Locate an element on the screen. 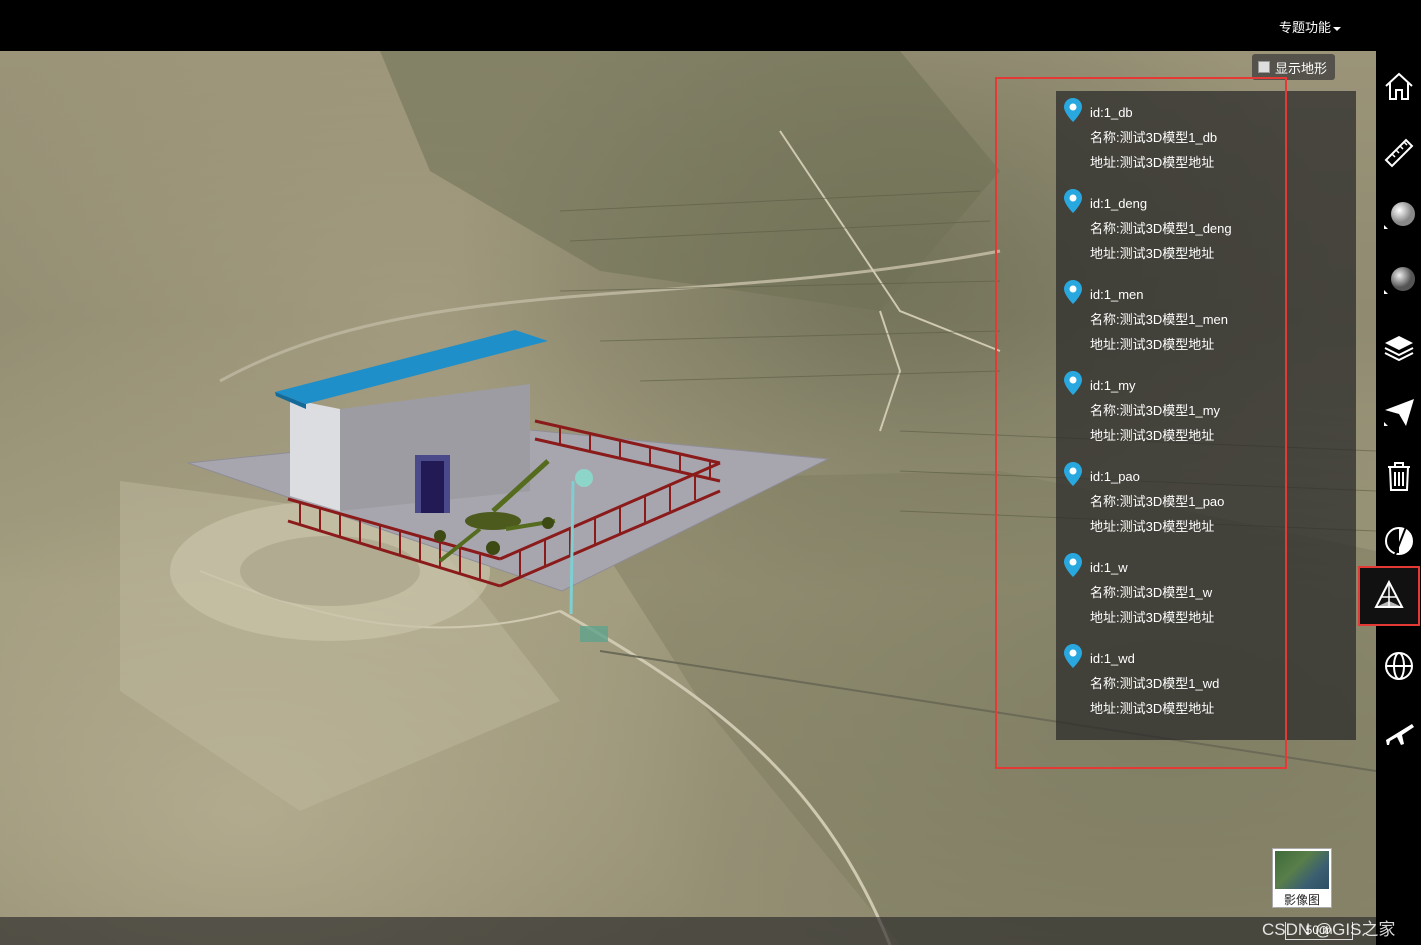 This screenshot has height=945, width=1421. send-button is located at coordinates (1398, 411).